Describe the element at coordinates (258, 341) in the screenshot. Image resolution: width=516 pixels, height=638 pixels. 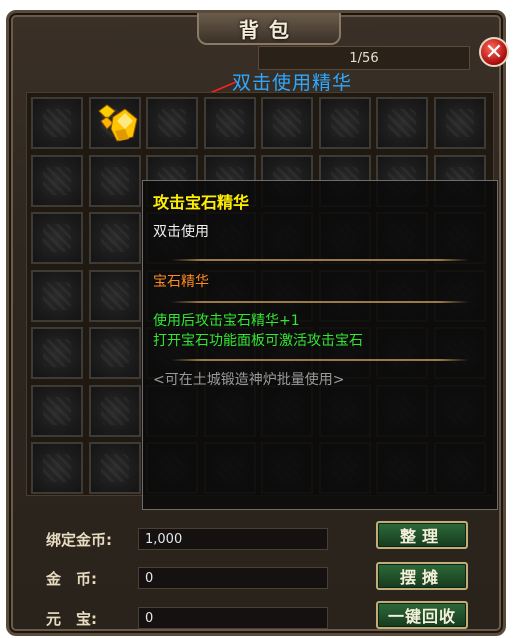
I see `tooltip-effect: 打开宝石功能面板可激活攻击宝石` at that location.